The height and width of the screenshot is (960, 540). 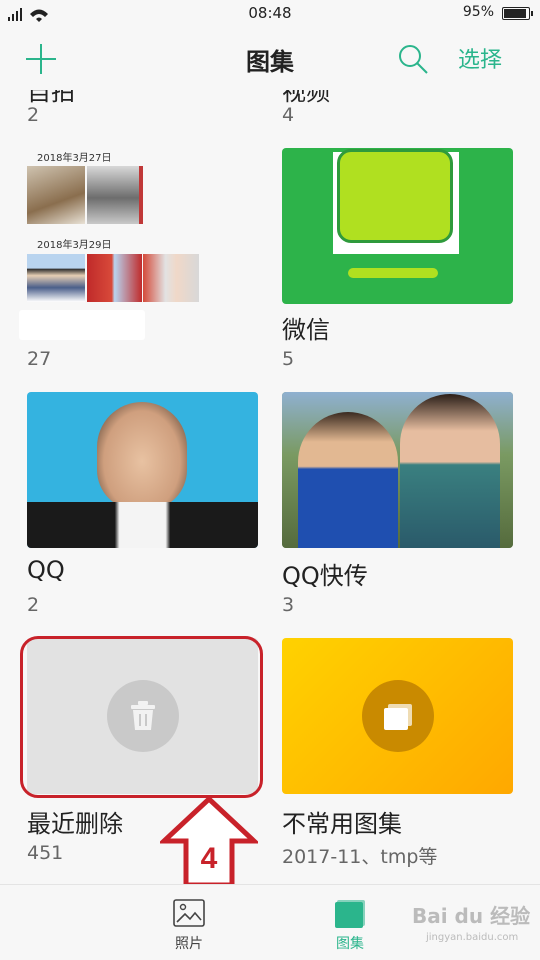 What do you see at coordinates (413, 59) in the screenshot?
I see `search-icon` at bounding box center [413, 59].